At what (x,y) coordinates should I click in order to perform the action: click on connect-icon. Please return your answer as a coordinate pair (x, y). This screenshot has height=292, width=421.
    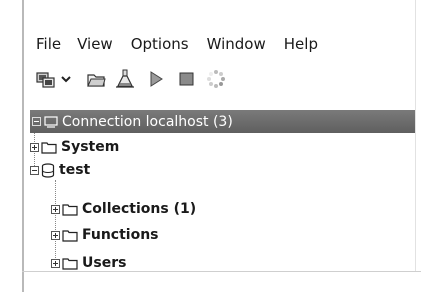
    Looking at the image, I should click on (46, 79).